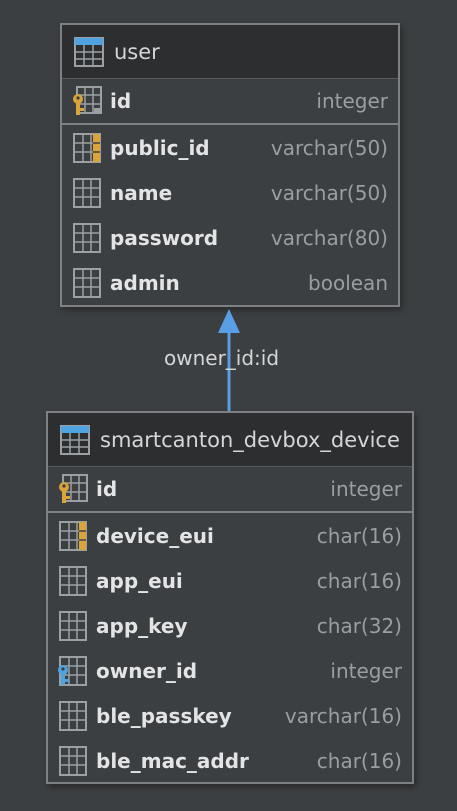  I want to click on device-table-header: smartcanton_devbox_device, so click(230, 440).